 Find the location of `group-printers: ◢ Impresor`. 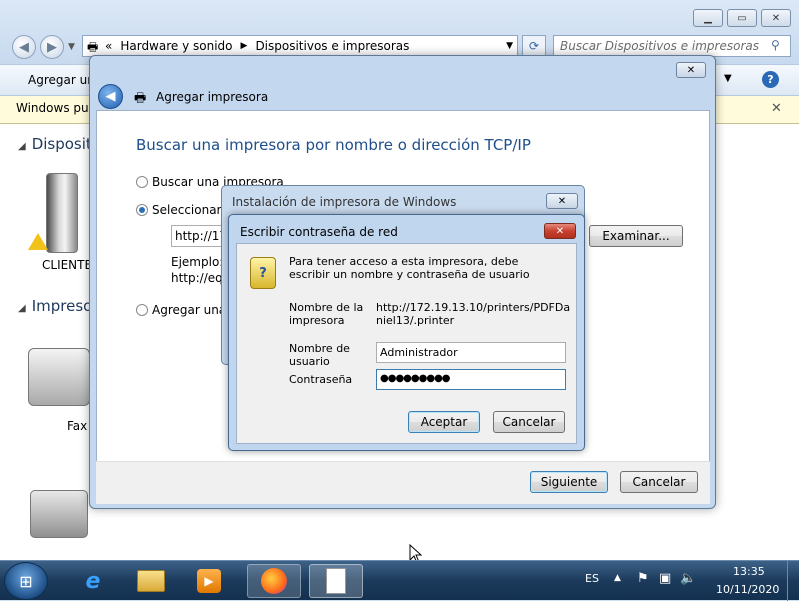

group-printers: ◢ Impresor is located at coordinates (58, 306).